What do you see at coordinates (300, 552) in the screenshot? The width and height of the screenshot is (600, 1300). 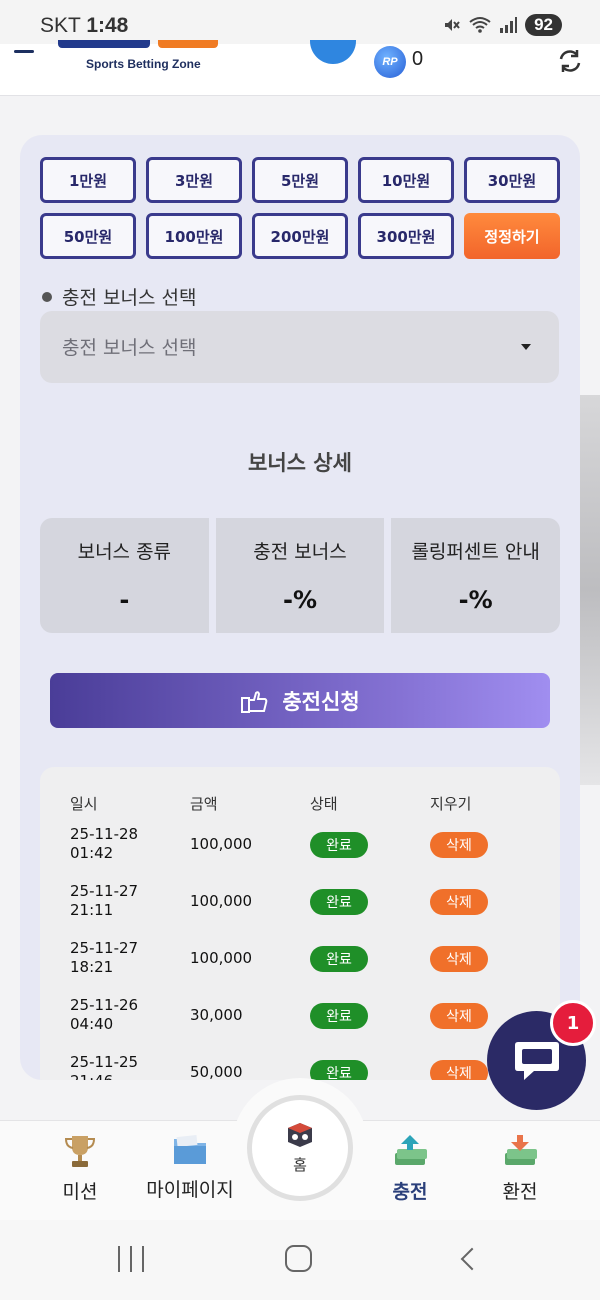 I see `deposit-bonus-label: 충전 보너스` at bounding box center [300, 552].